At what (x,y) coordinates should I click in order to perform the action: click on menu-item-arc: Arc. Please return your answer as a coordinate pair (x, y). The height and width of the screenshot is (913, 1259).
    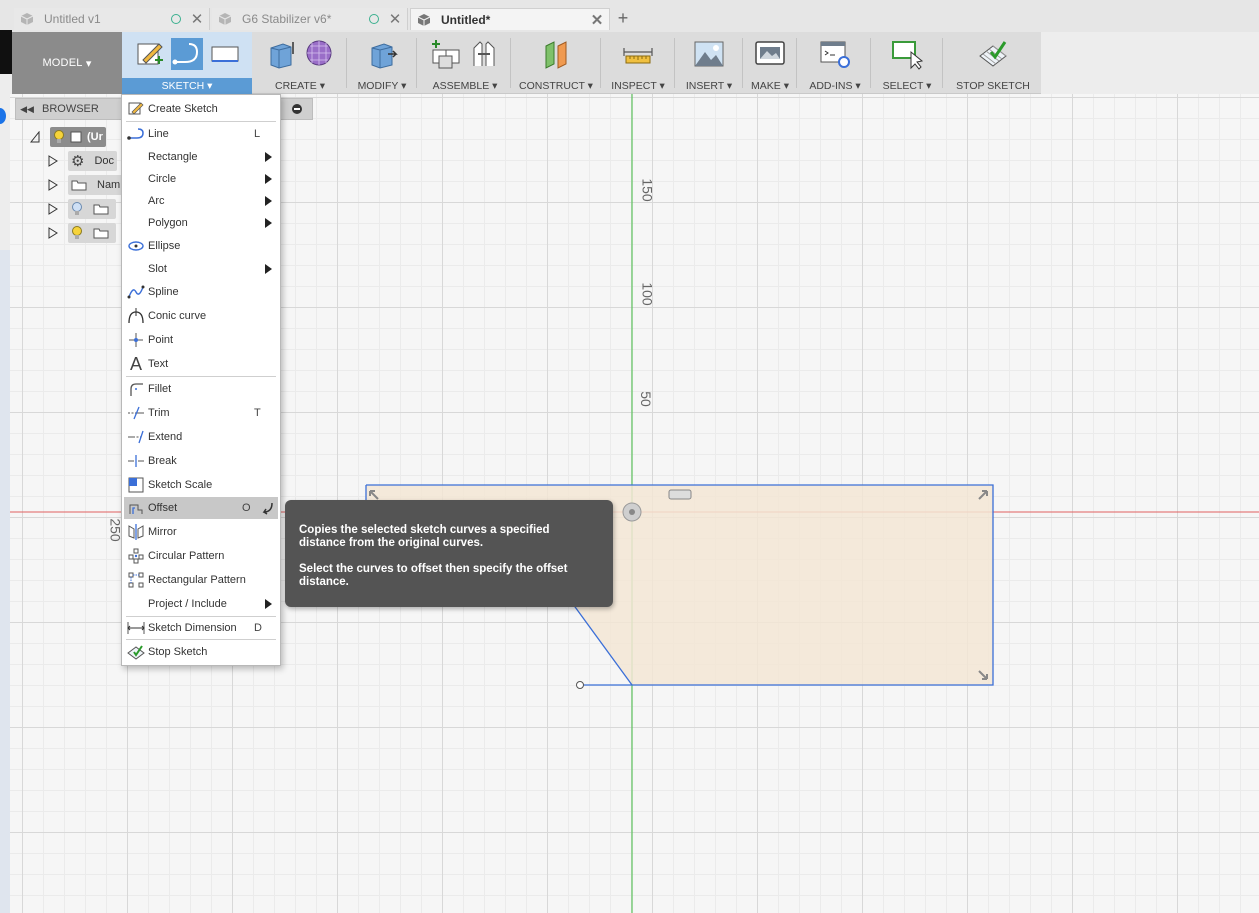
    Looking at the image, I should click on (201, 201).